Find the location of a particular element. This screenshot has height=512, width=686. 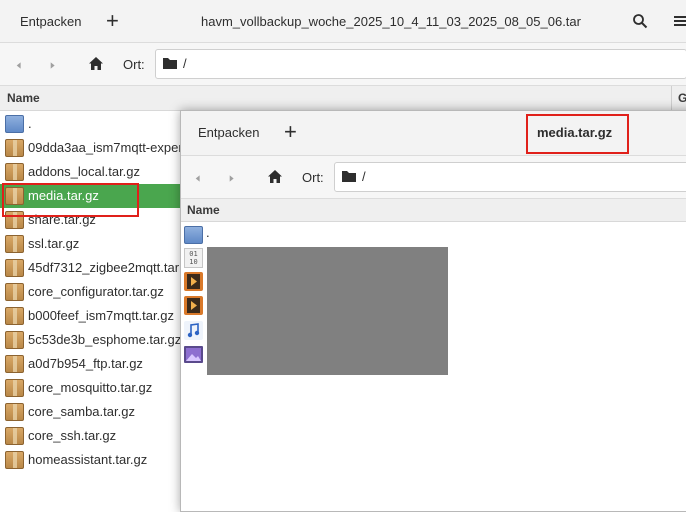

search-icon is located at coordinates (640, 21).